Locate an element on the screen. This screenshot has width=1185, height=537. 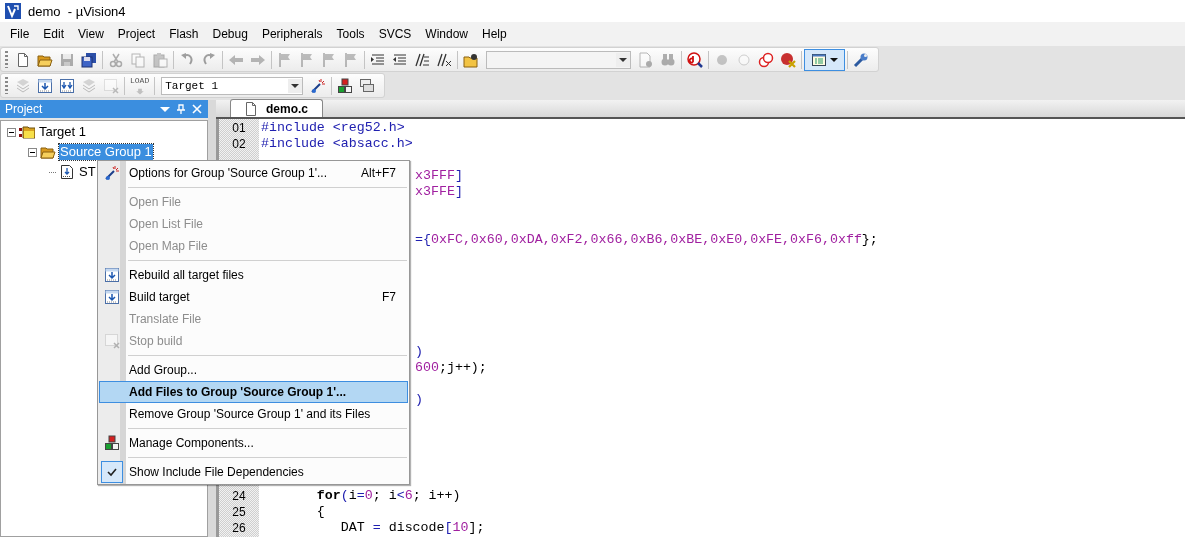
menu-item: Options for Group 'Source Group 1'... Alt+F7 is located at coordinates (253, 173).